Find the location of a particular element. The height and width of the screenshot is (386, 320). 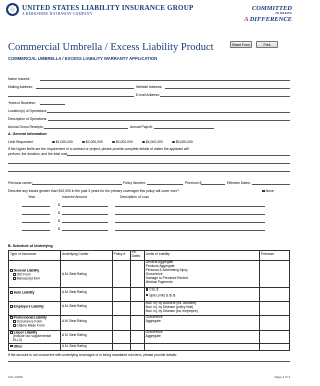

years-in-business-label: Years in Business: is located at coordinates (22, 103).